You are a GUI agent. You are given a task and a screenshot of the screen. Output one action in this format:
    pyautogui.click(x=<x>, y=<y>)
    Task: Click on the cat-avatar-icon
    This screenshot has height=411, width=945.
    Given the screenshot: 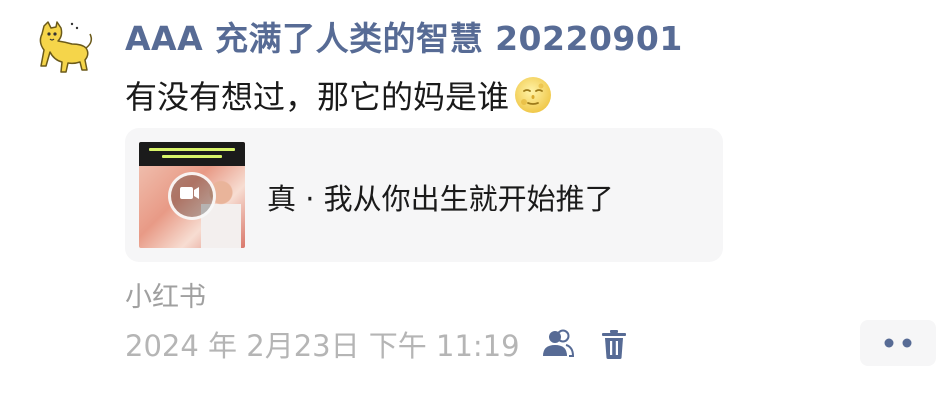 What is the action you would take?
    pyautogui.click(x=66, y=47)
    